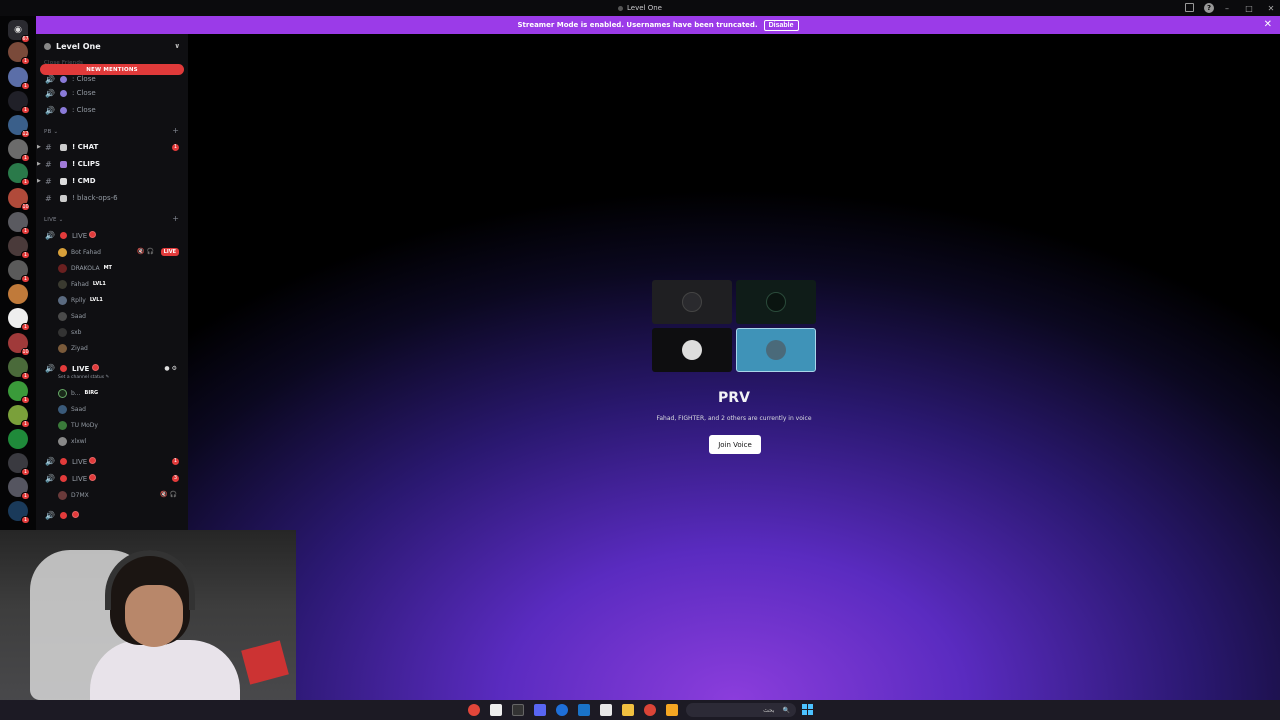 Image resolution: width=1280 pixels, height=720 pixels. I want to click on channel-chat: ▶ # ! CHAT 1, so click(112, 147).